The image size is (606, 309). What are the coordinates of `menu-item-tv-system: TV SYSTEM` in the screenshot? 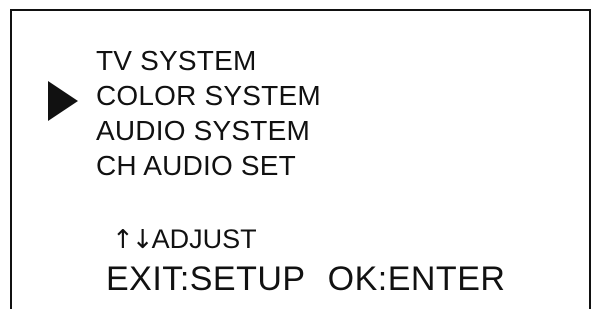 It's located at (208, 60).